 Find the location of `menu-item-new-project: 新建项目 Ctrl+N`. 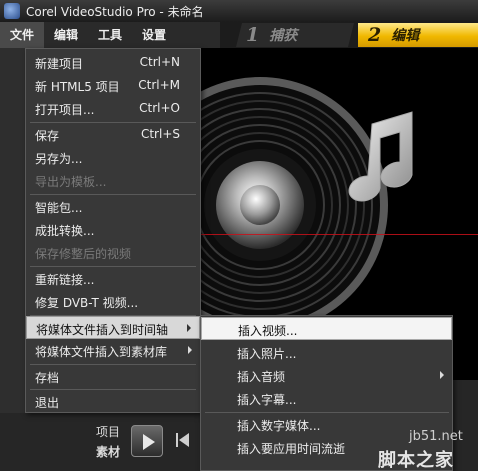

menu-item-new-project: 新建项目 Ctrl+N is located at coordinates (113, 62).